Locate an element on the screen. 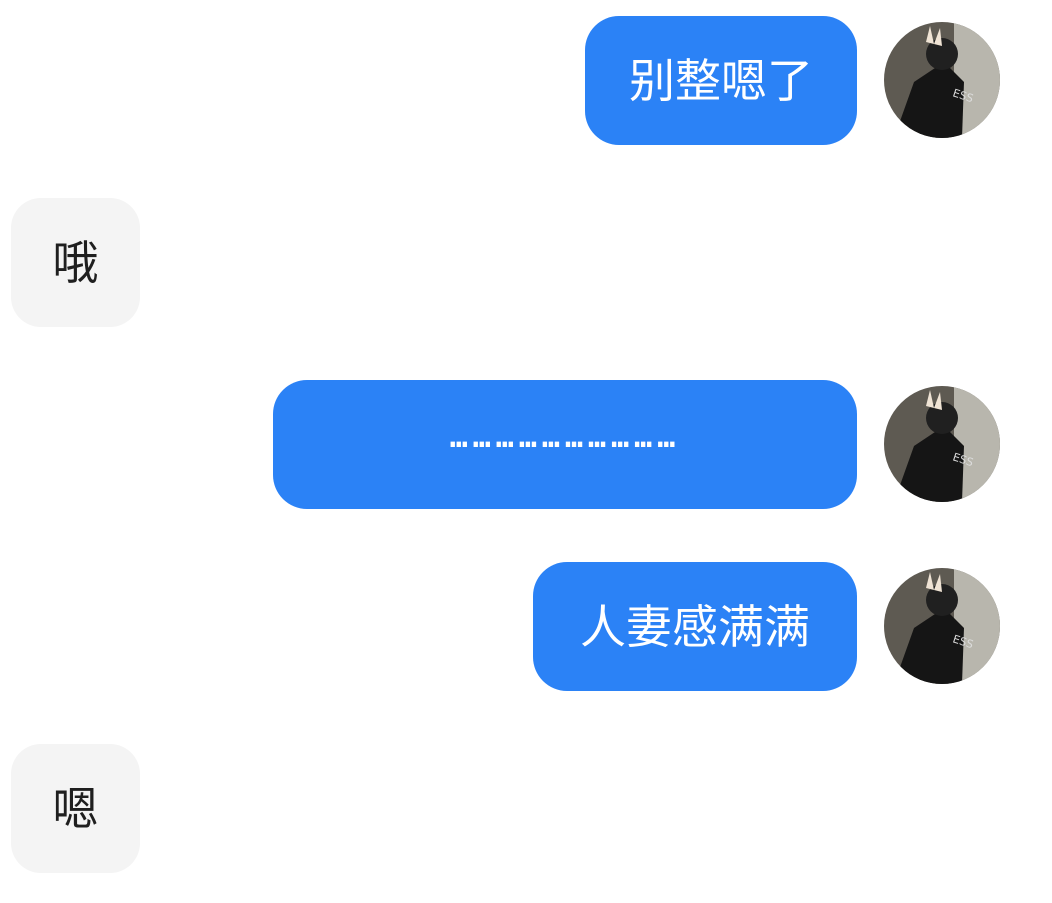 This screenshot has width=1052, height=903. received-message-bubble: 嗯 is located at coordinates (75, 808).